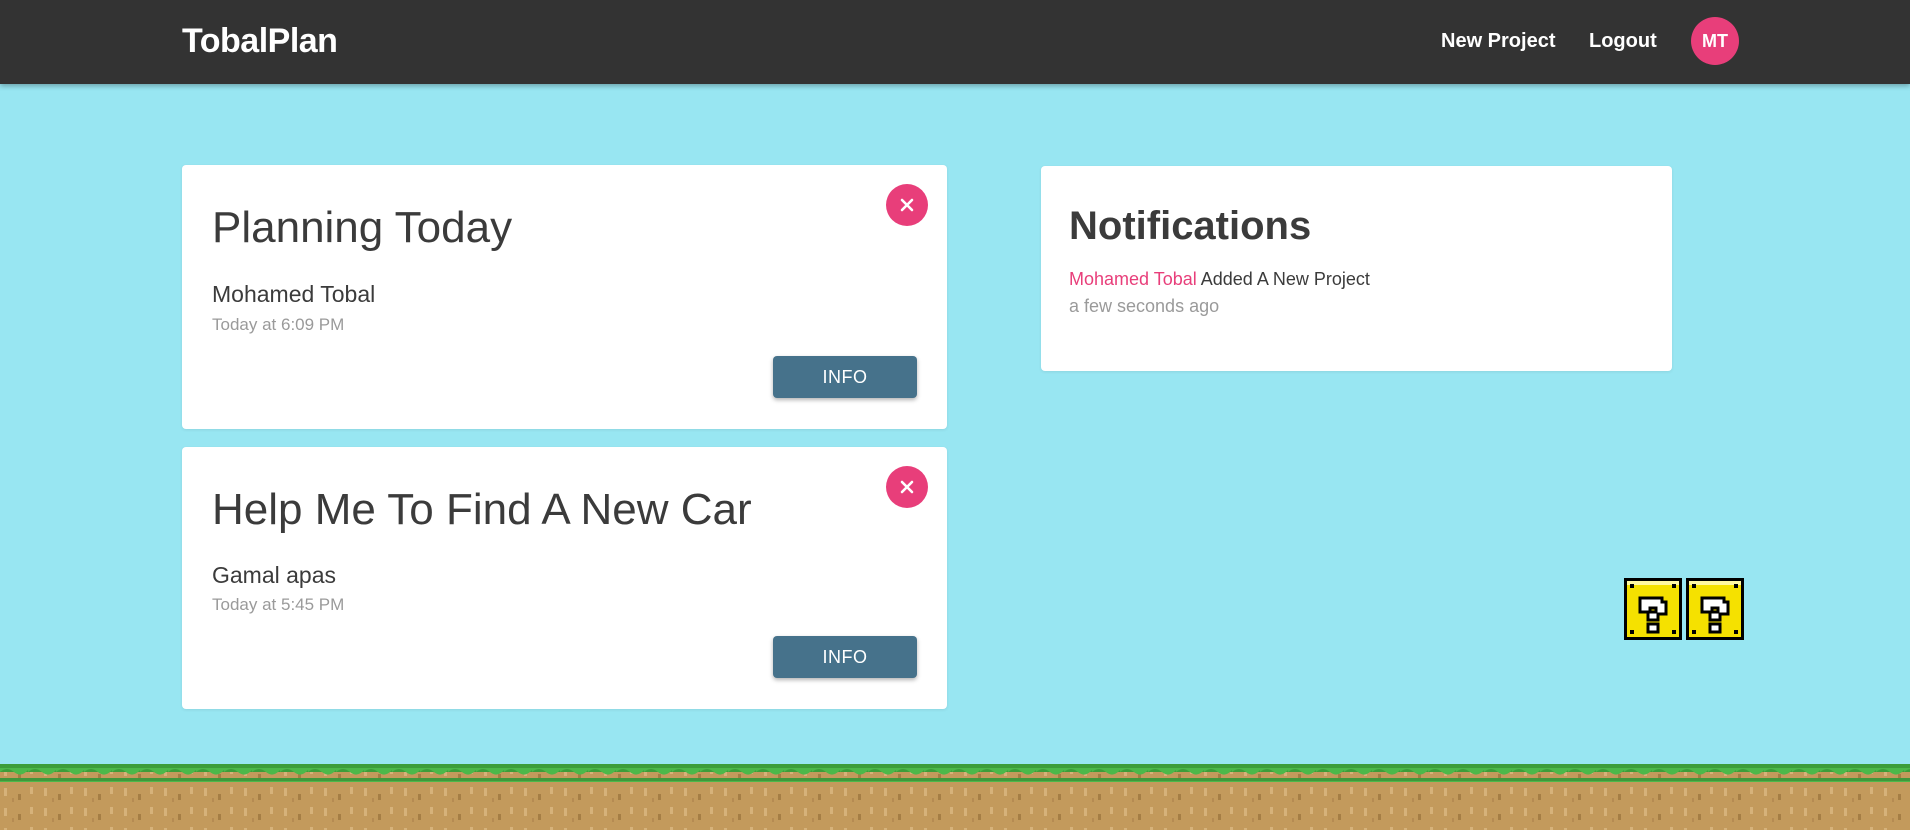 The width and height of the screenshot is (1910, 830). What do you see at coordinates (260, 41) in the screenshot?
I see `brand-logo: TobalPlan` at bounding box center [260, 41].